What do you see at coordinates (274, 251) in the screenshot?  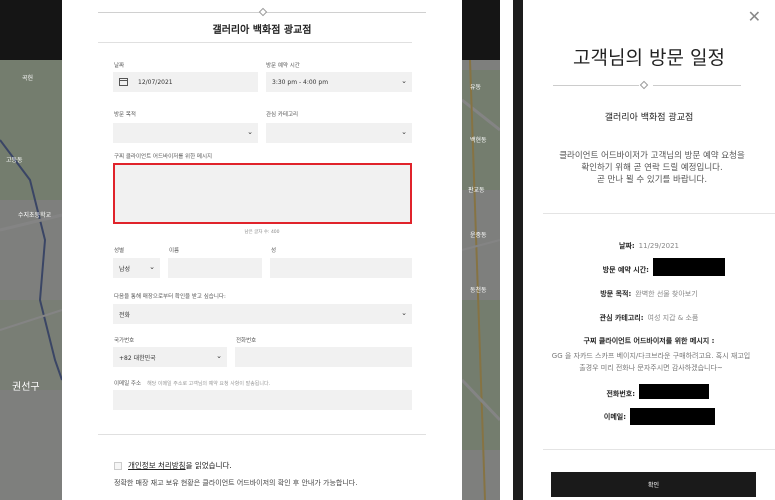 I see `last-name-label: 성` at bounding box center [274, 251].